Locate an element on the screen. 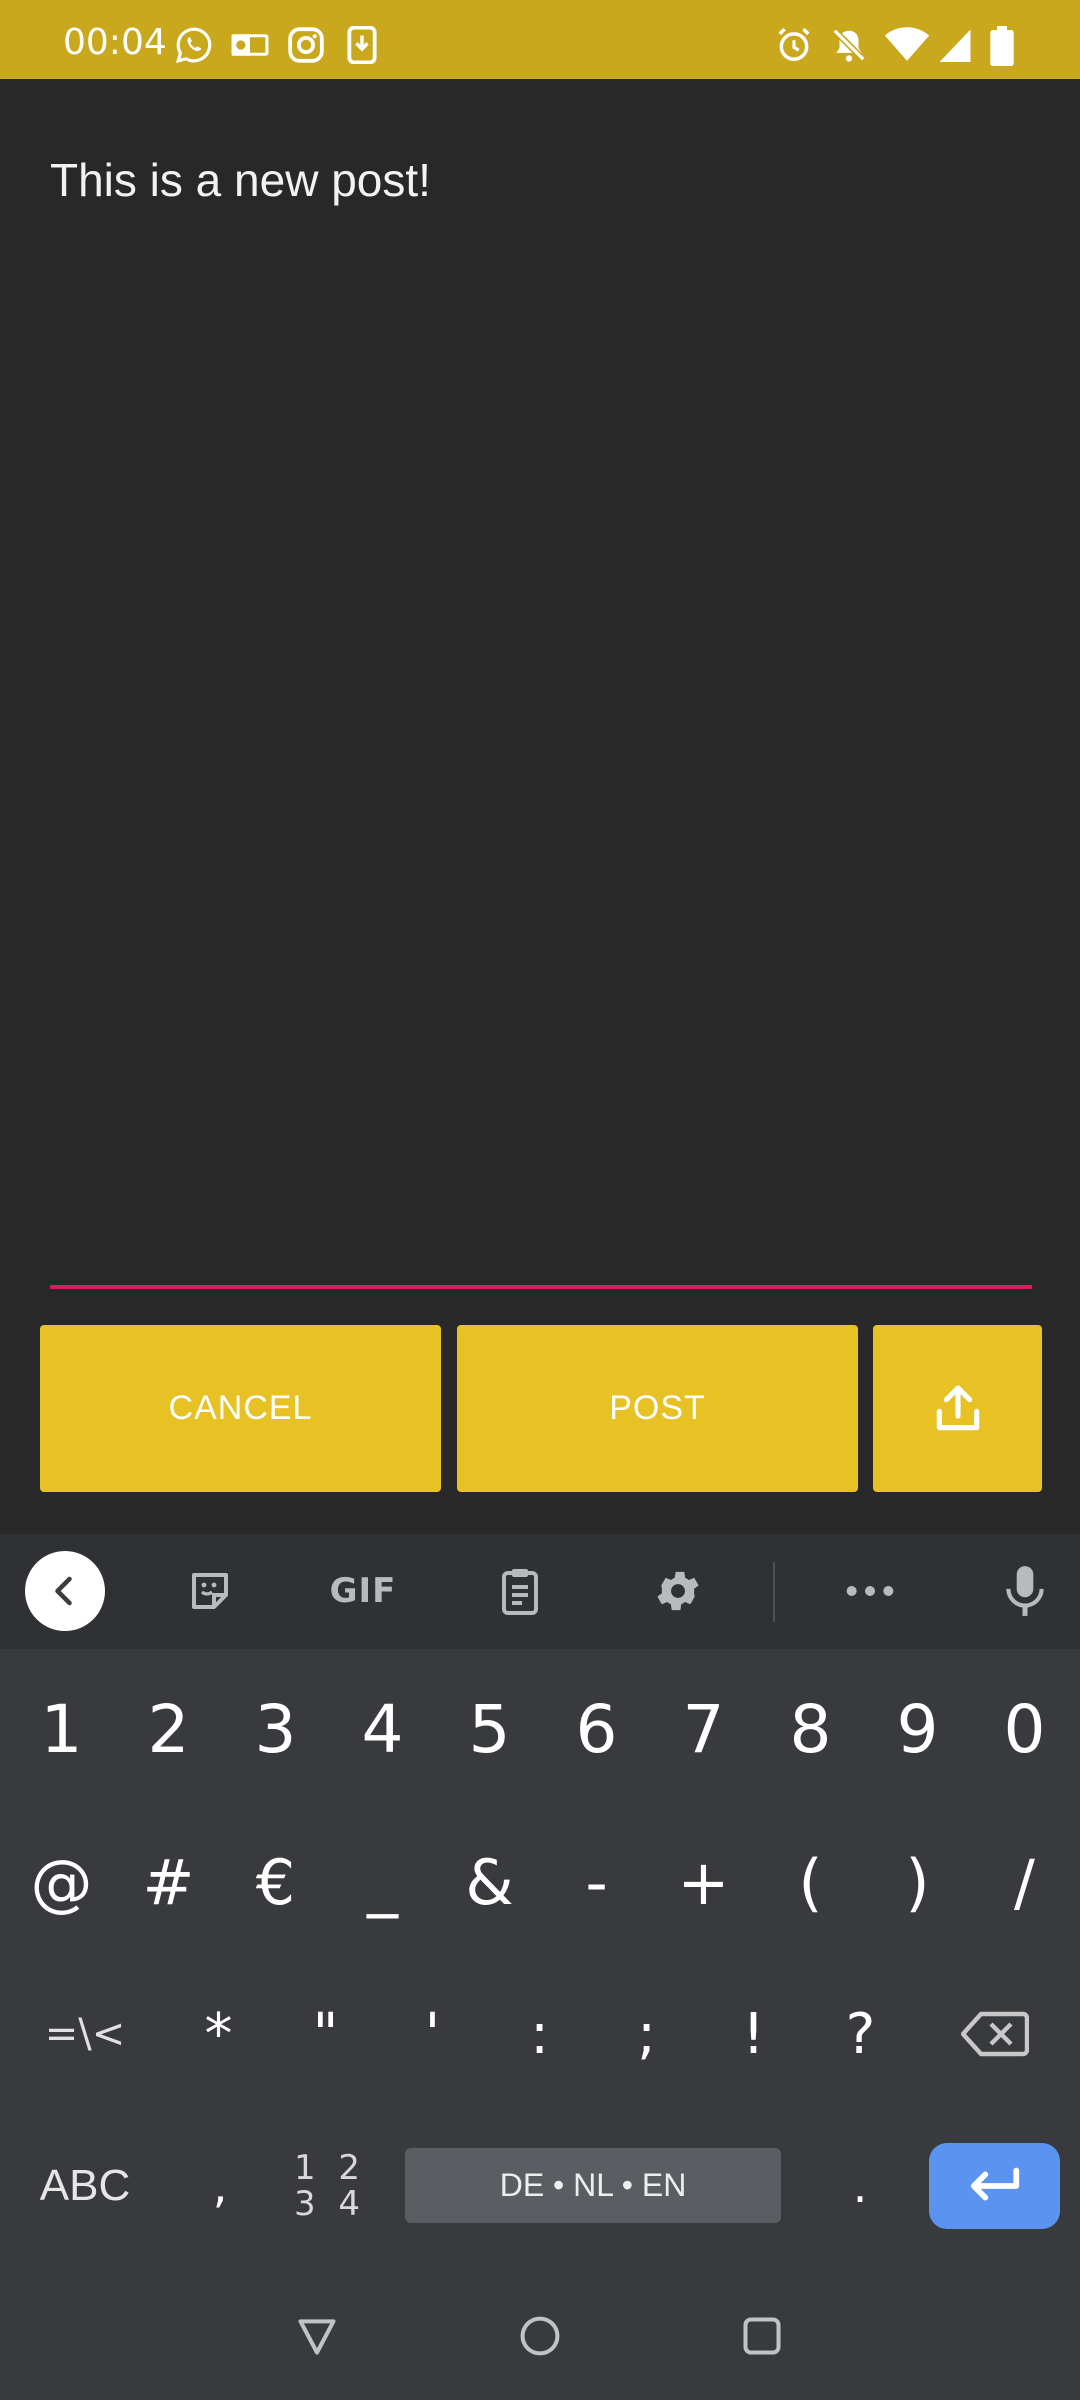 This screenshot has width=1080, height=2400. keyboard-row-numbers: 1 2 3 4 5 6 7 8 9 0 is located at coordinates (540, 1729).